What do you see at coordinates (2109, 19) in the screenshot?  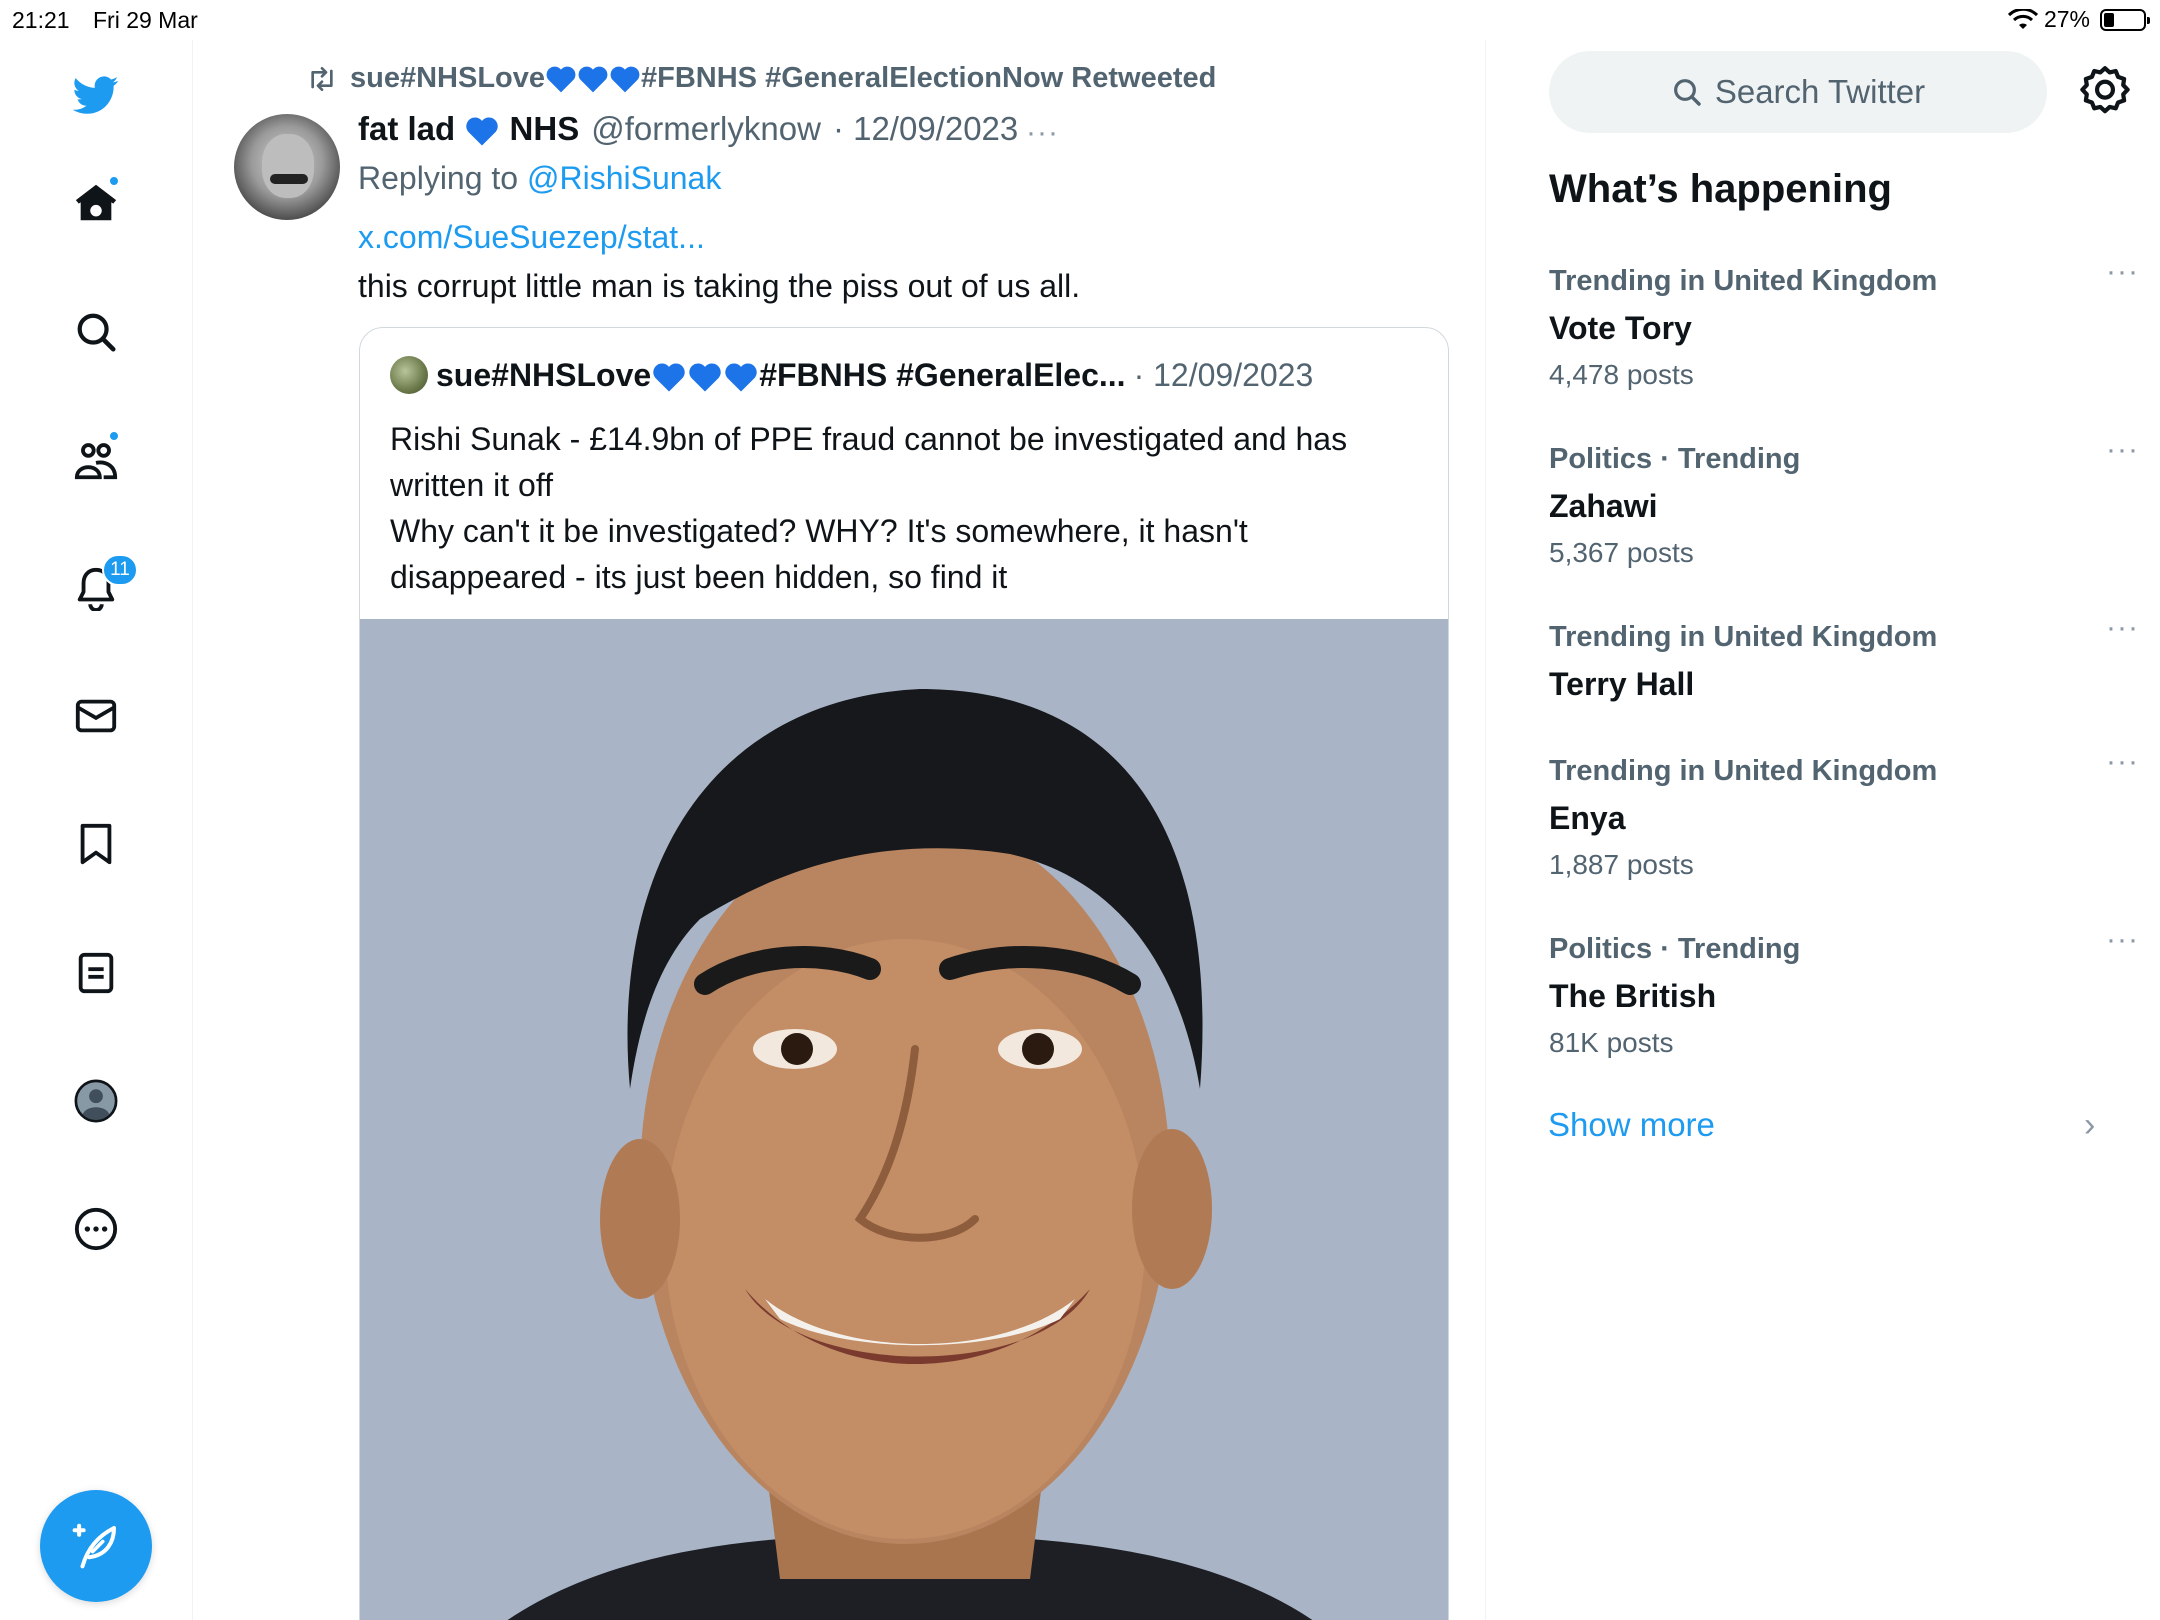 I see `battery-fill` at bounding box center [2109, 19].